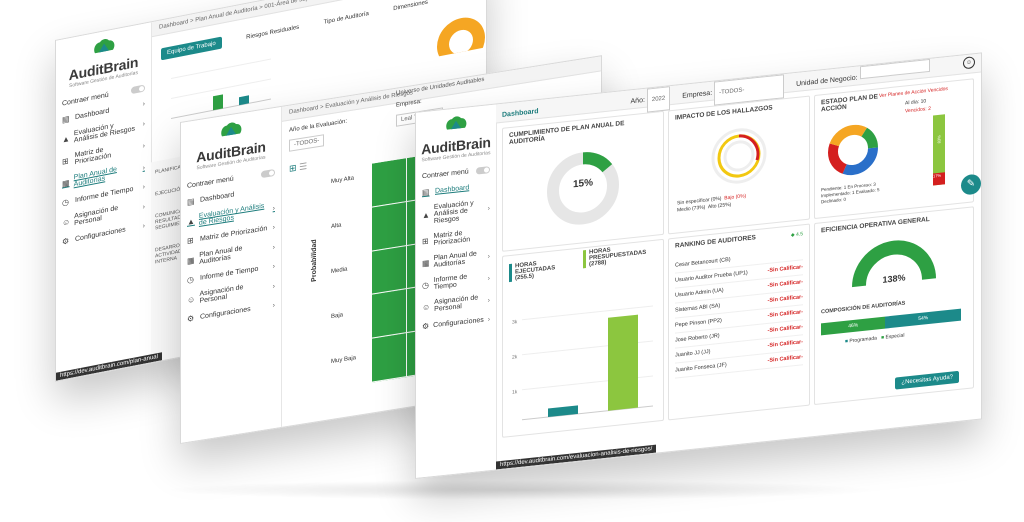 The height and width of the screenshot is (522, 1024). What do you see at coordinates (927, 380) in the screenshot?
I see `help-button: ¿Necesitas Ayuda?` at bounding box center [927, 380].